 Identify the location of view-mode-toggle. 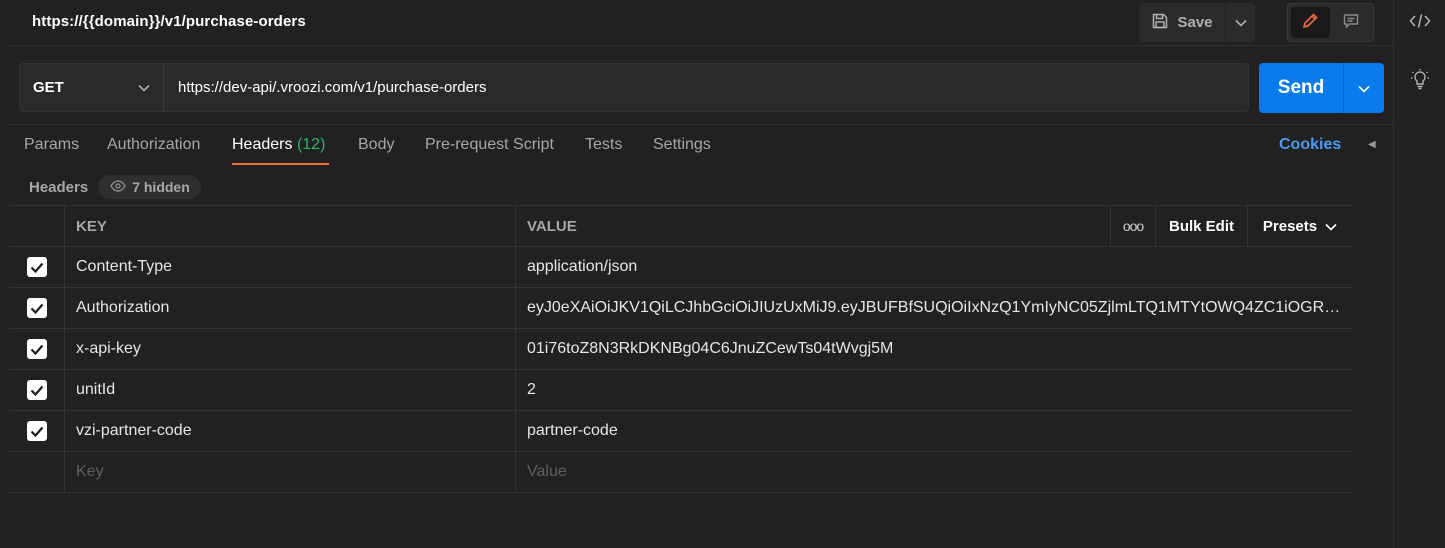
(1330, 22).